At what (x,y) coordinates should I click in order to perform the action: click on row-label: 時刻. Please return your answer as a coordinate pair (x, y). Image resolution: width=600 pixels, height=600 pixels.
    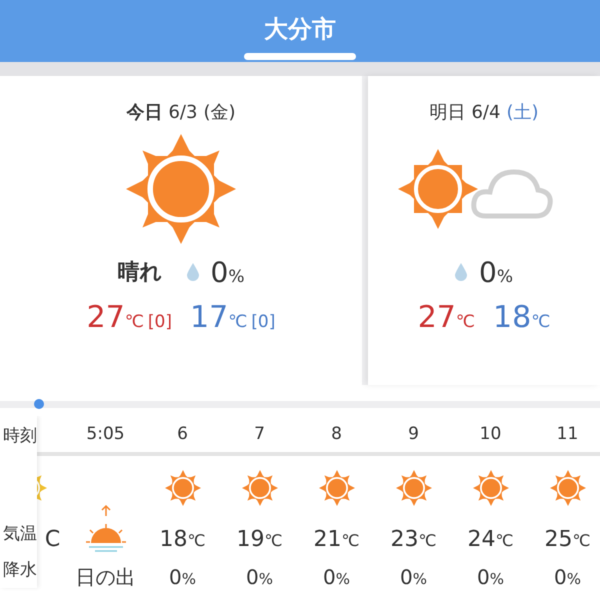
    Looking at the image, I should click on (20, 436).